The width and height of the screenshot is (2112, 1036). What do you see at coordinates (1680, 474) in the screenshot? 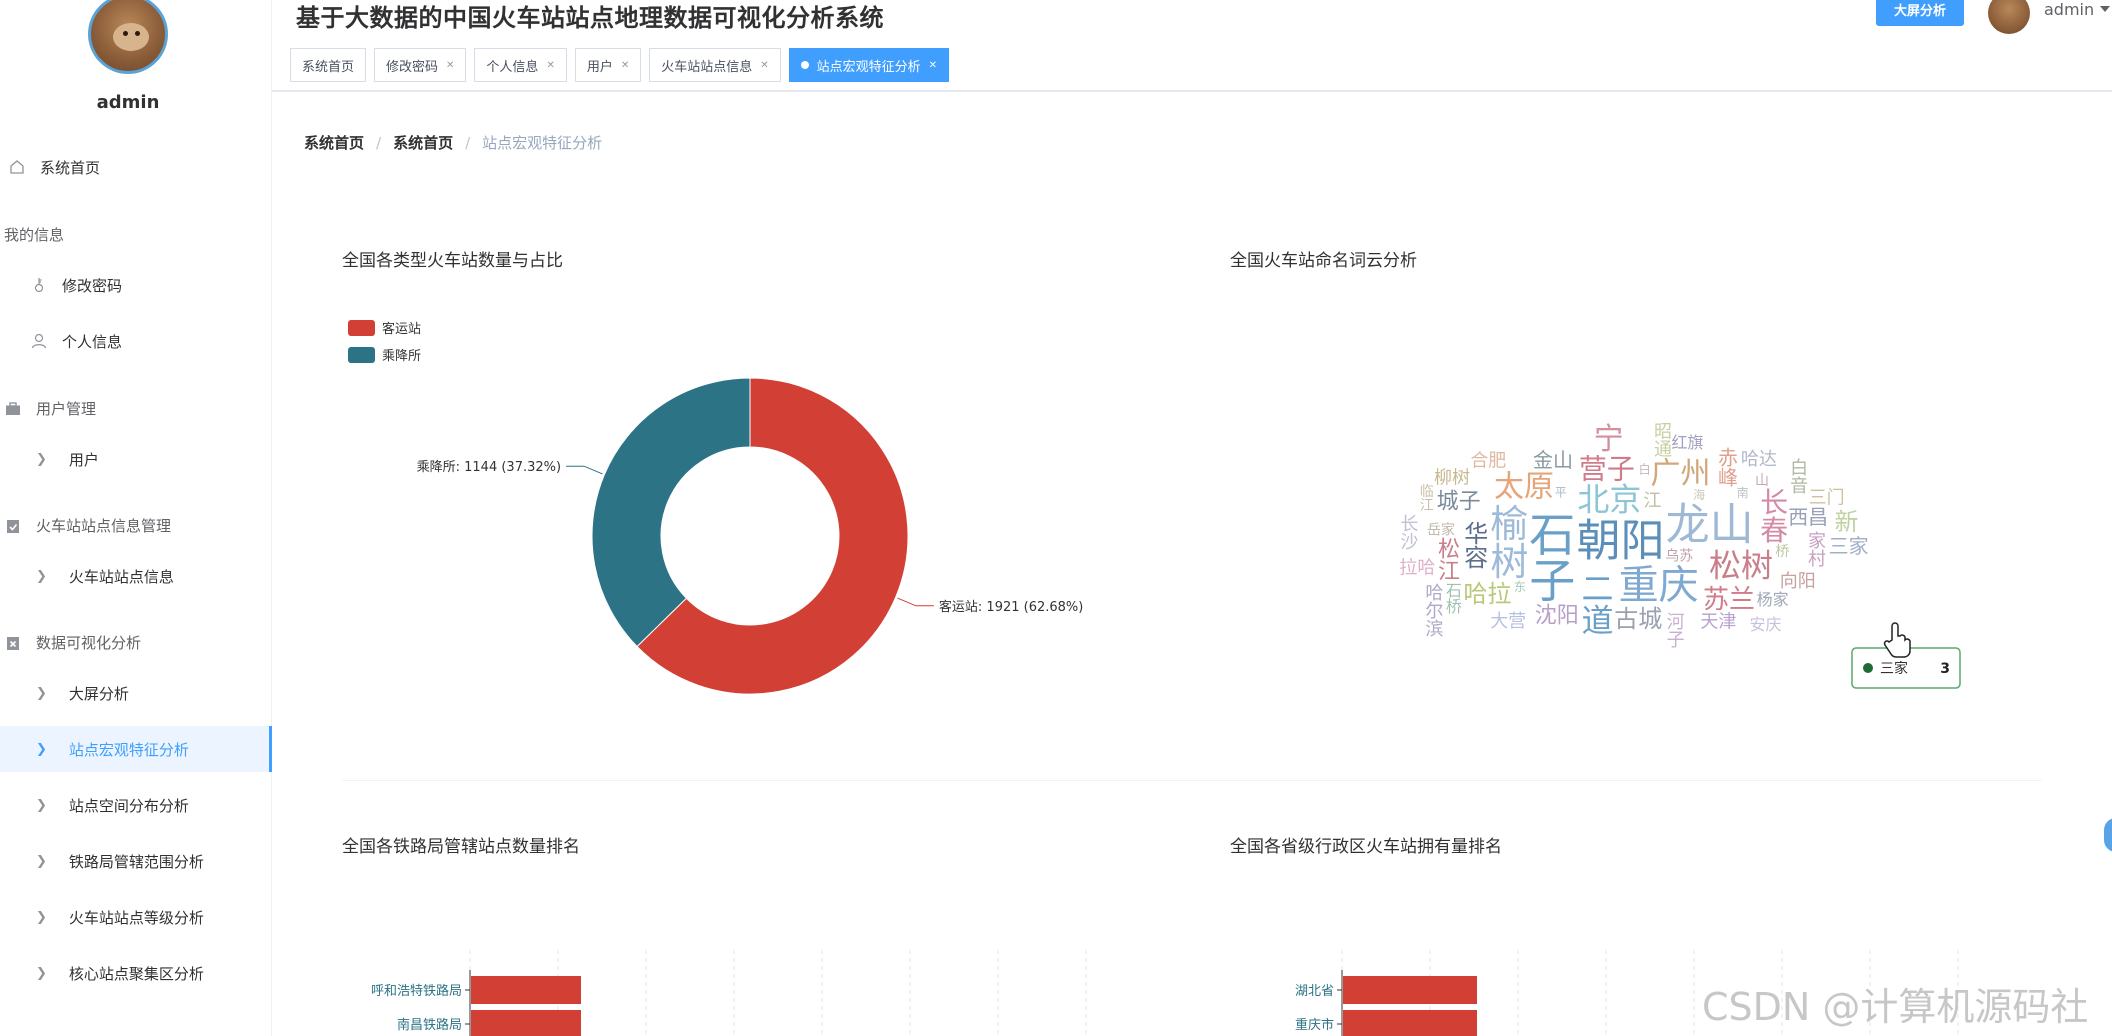
I see `word-cloud-word: 广州` at bounding box center [1680, 474].